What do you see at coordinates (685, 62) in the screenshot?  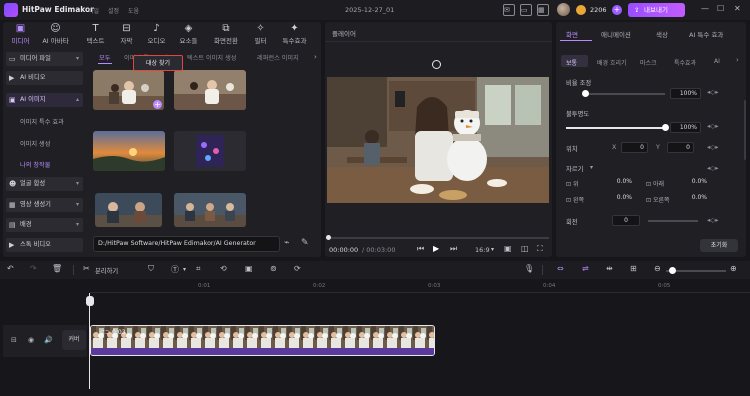 I see `subtab-special-effects: 특수효과` at bounding box center [685, 62].